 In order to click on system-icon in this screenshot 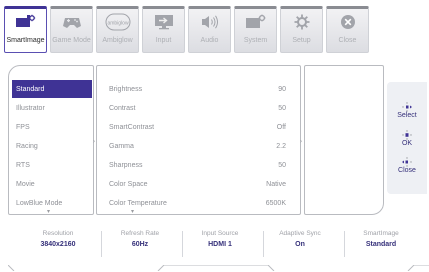, I will do `click(255, 21)`.